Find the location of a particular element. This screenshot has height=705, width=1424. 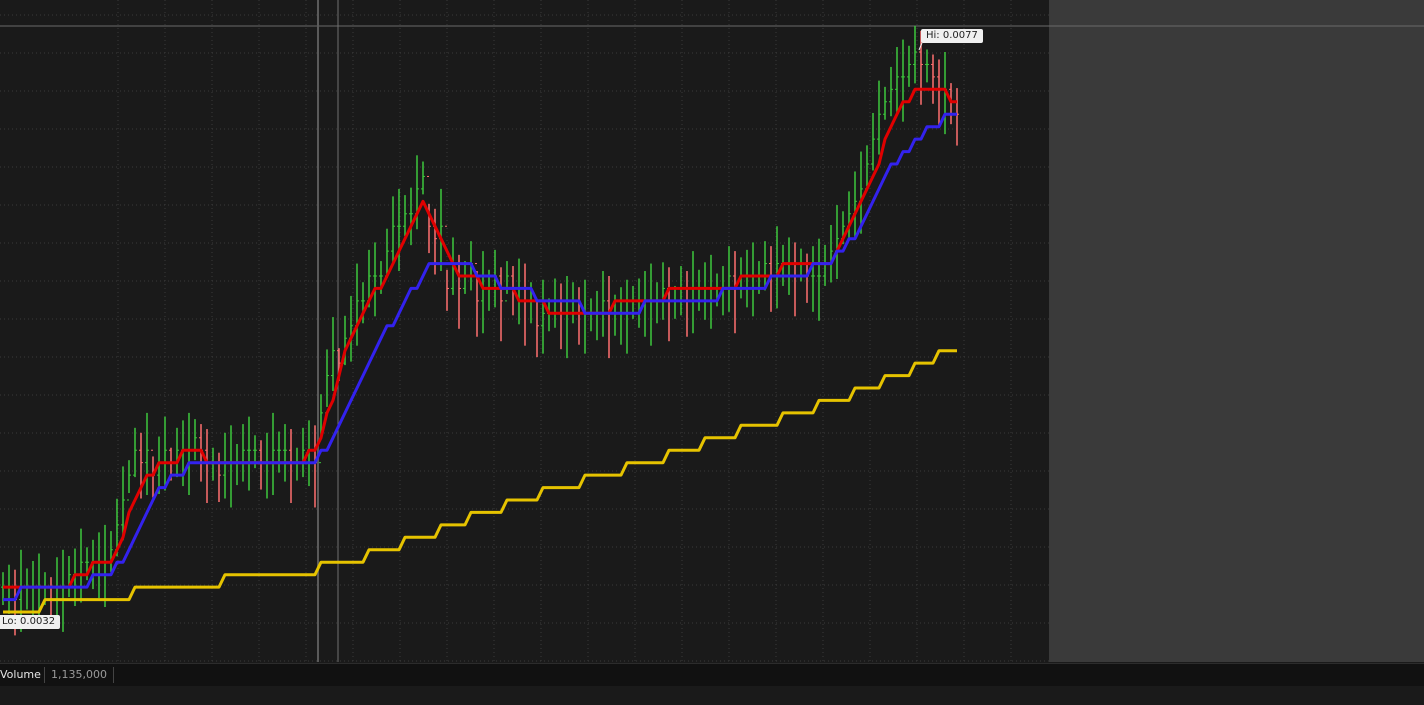

volume-header: Volume 1,135,000 is located at coordinates (712, 675).